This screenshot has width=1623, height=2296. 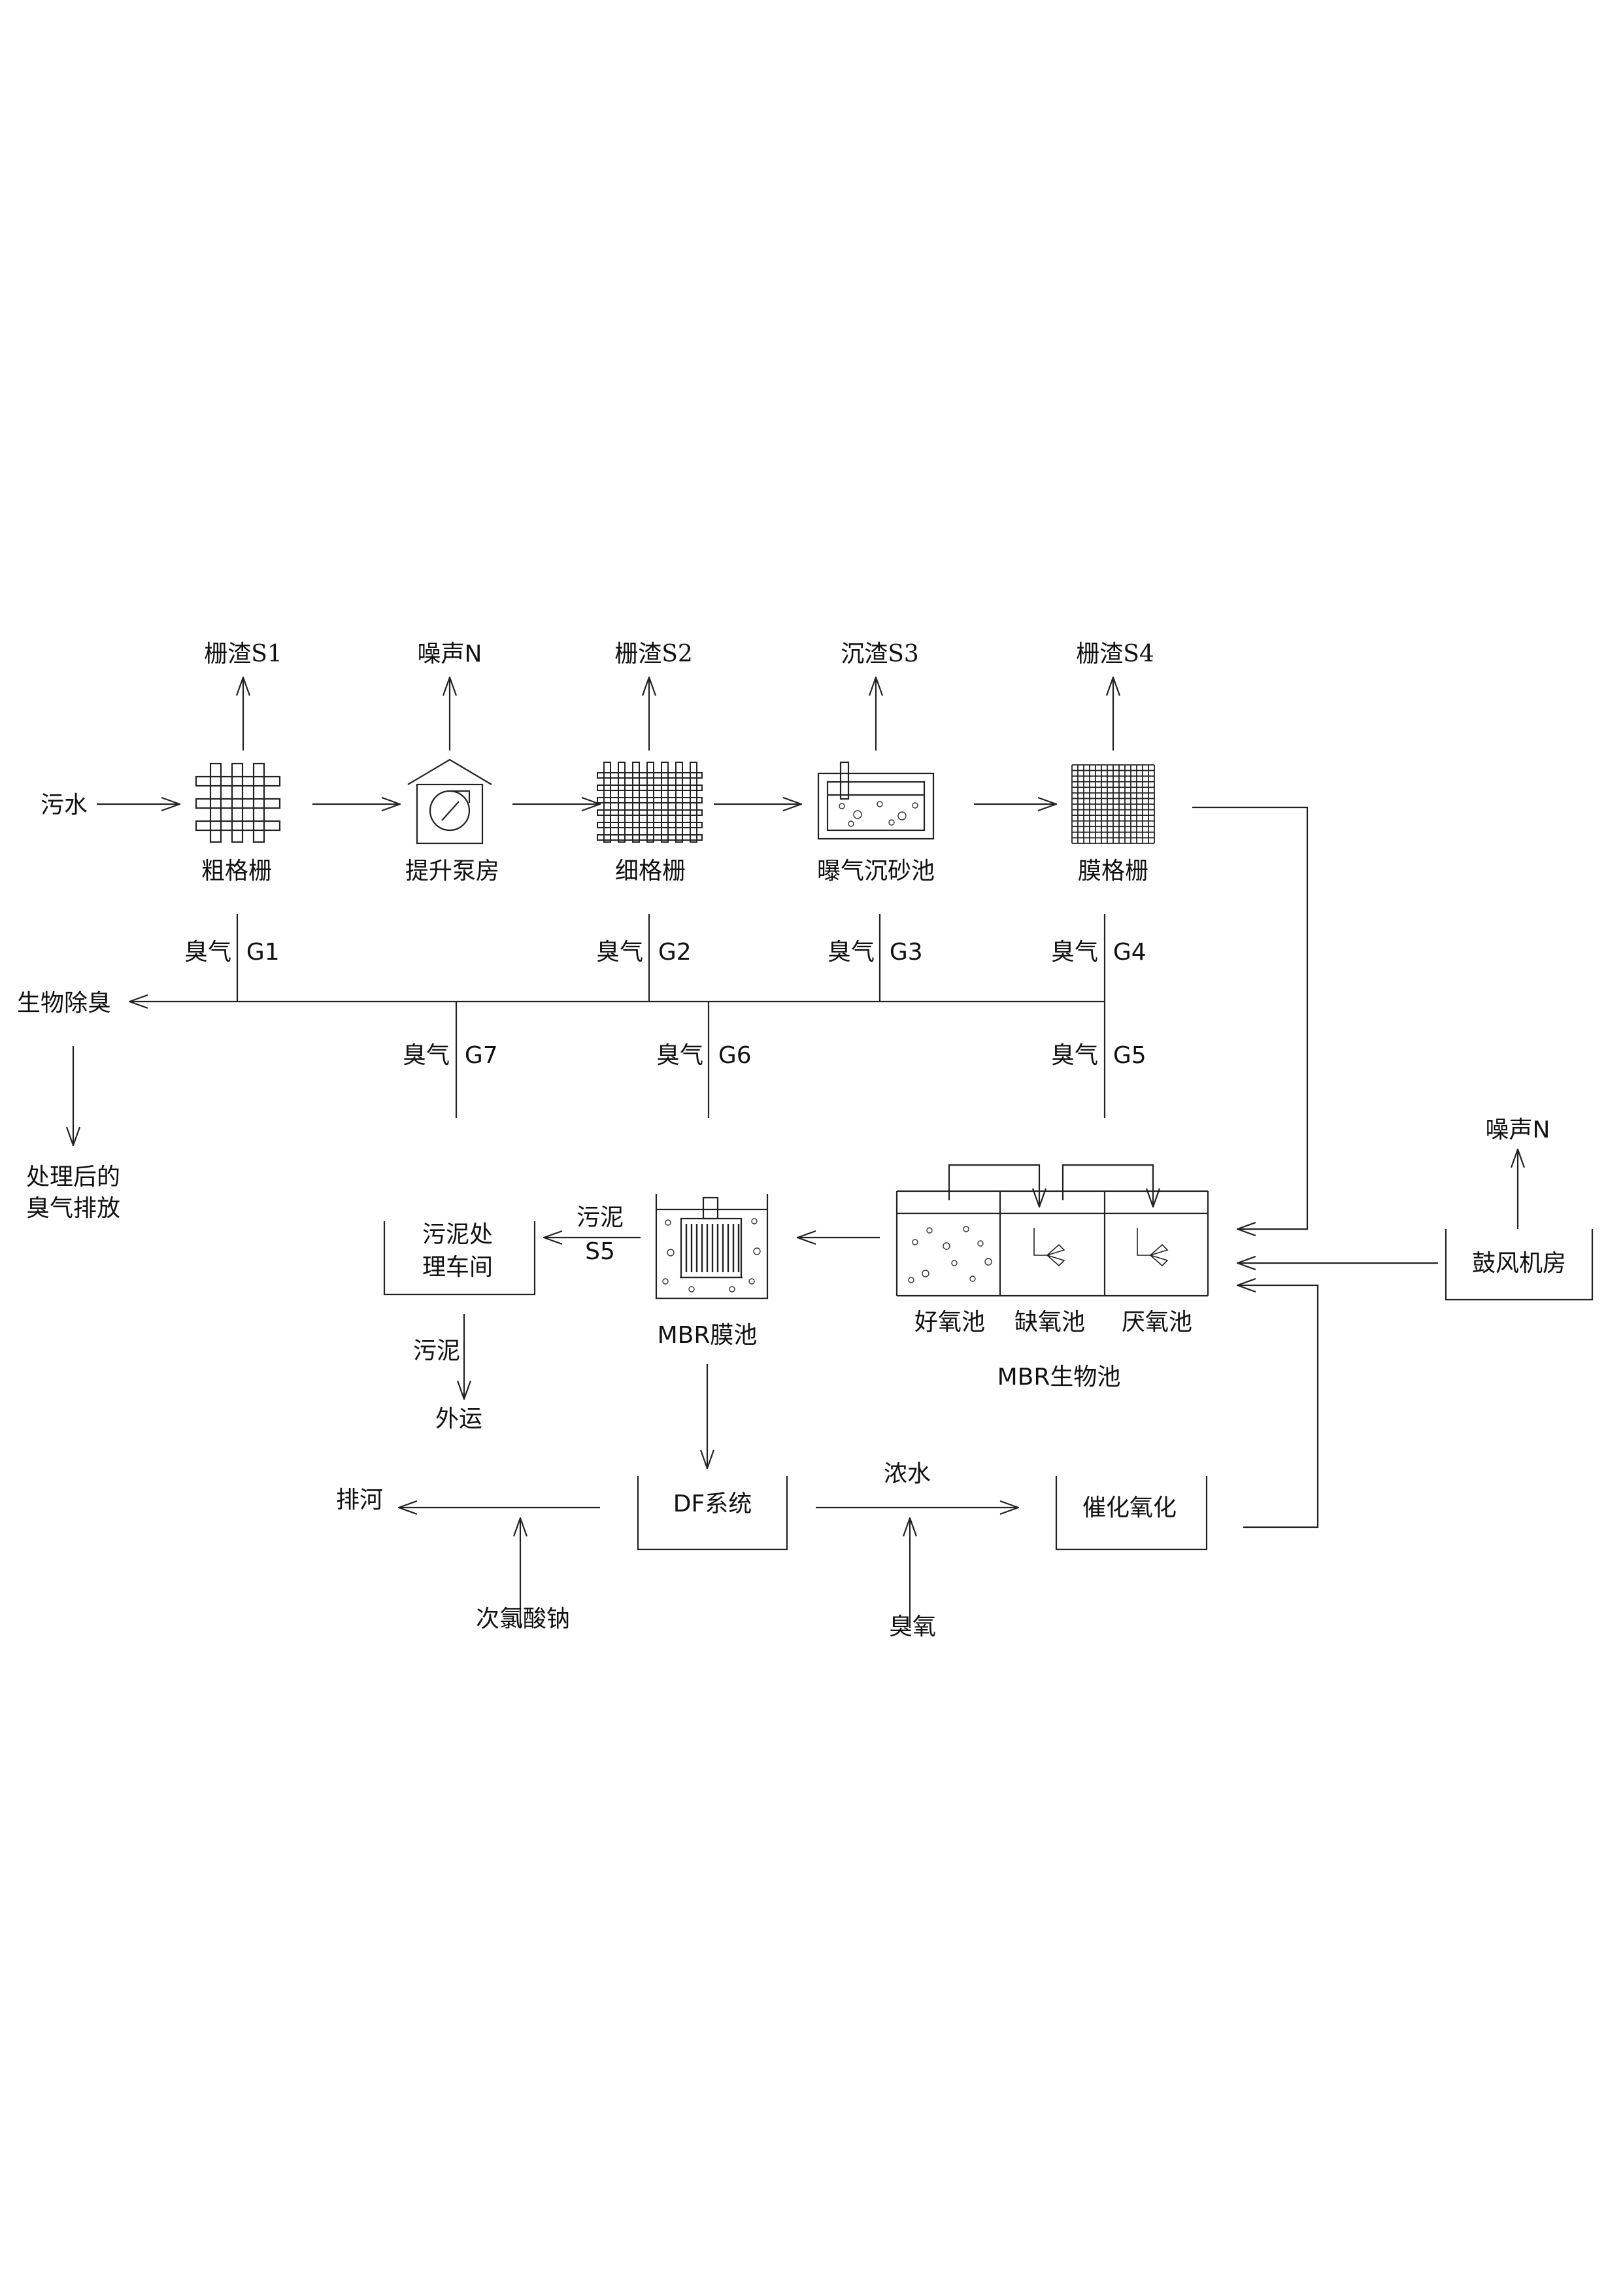 I want to click on label-mbr-membrane-tank: MBR膜池, so click(x=708, y=1335).